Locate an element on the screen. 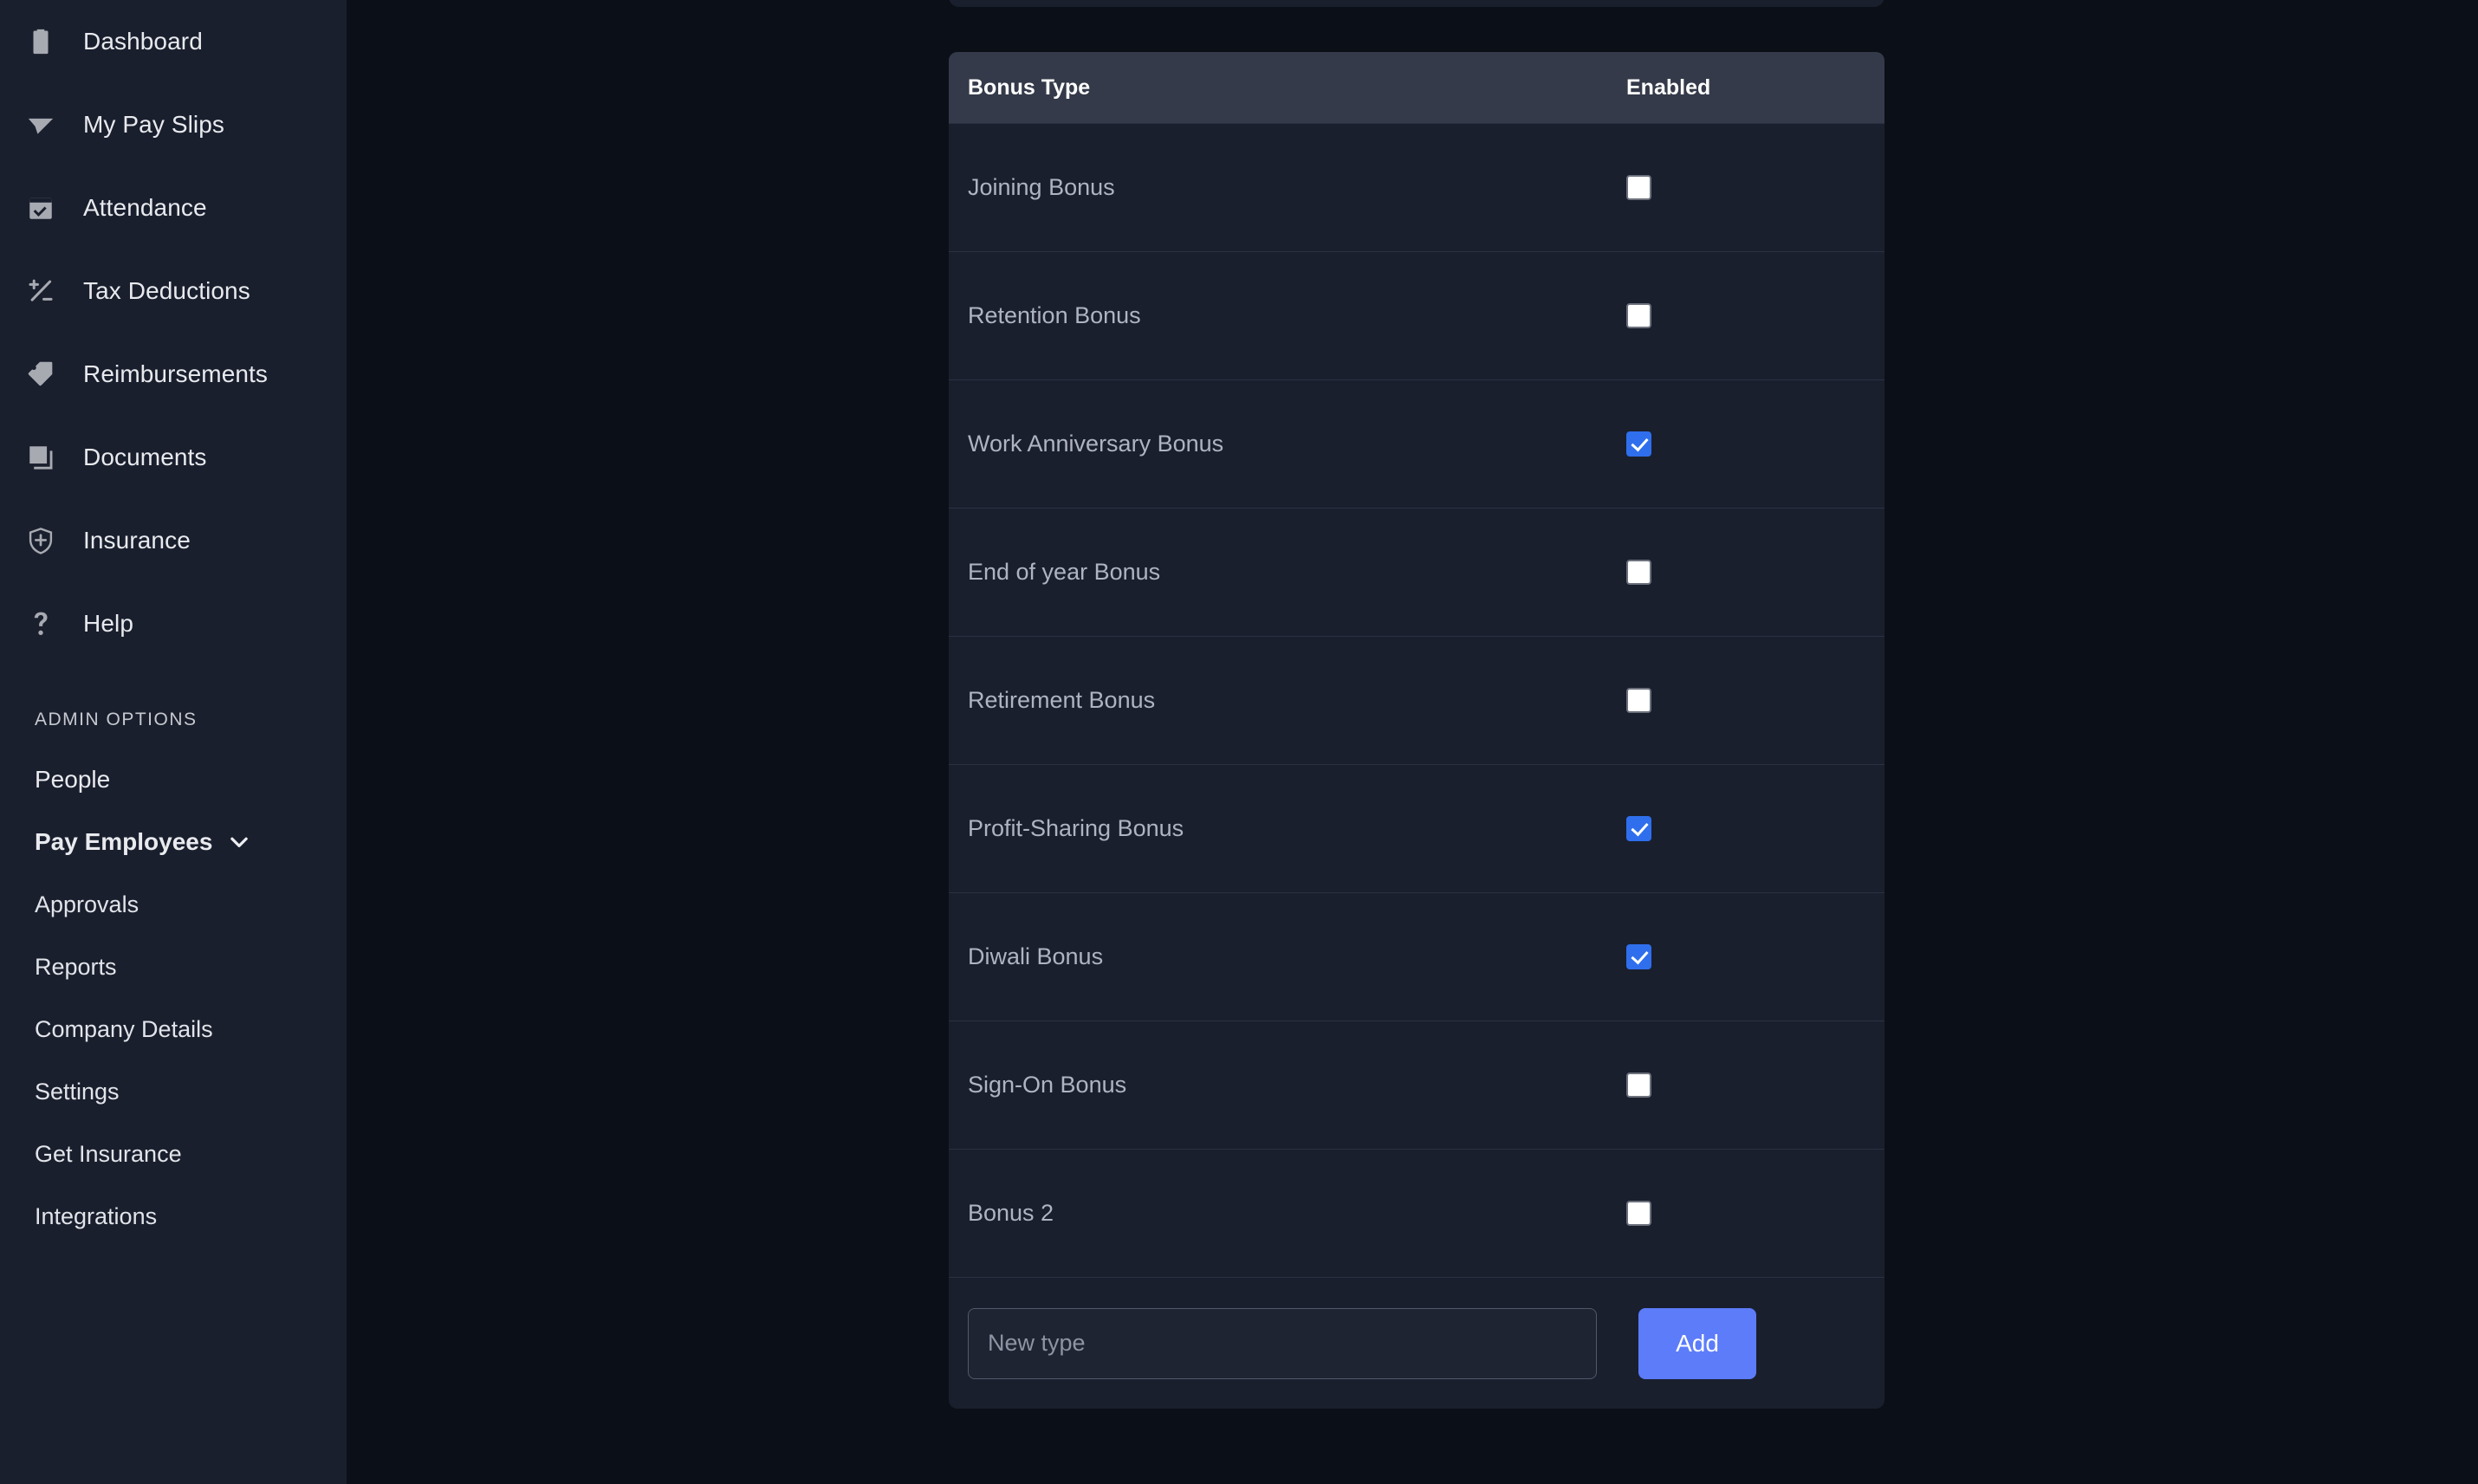 The image size is (2478, 1484). sidebar-item-label: Dashboard is located at coordinates (143, 41).